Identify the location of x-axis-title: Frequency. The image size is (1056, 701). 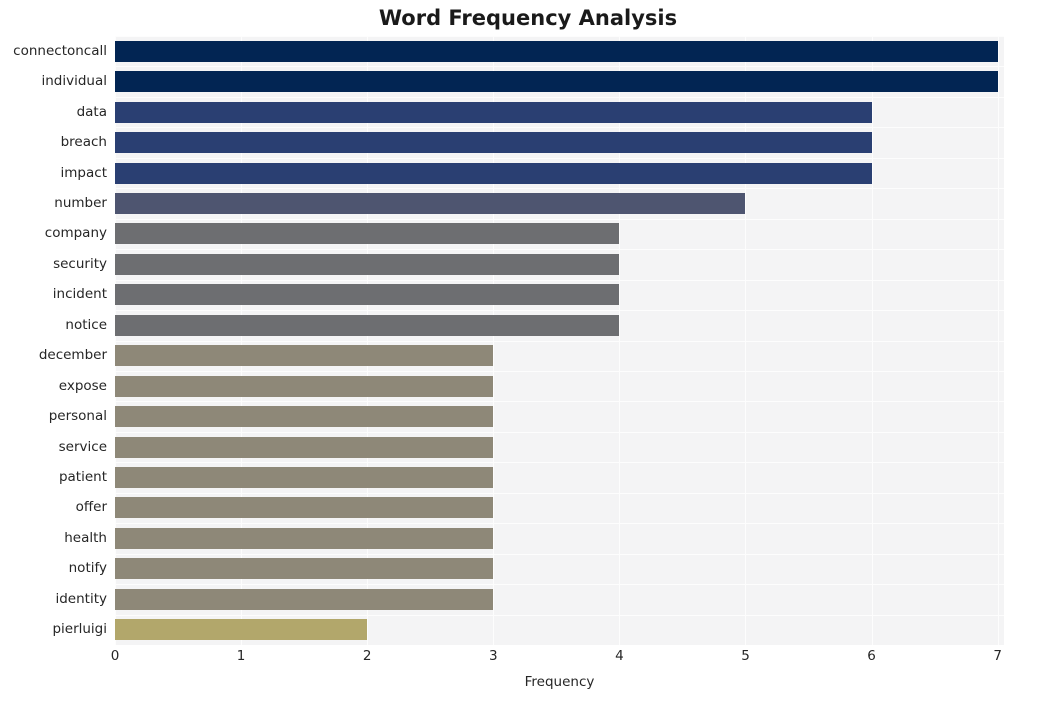
(559, 682).